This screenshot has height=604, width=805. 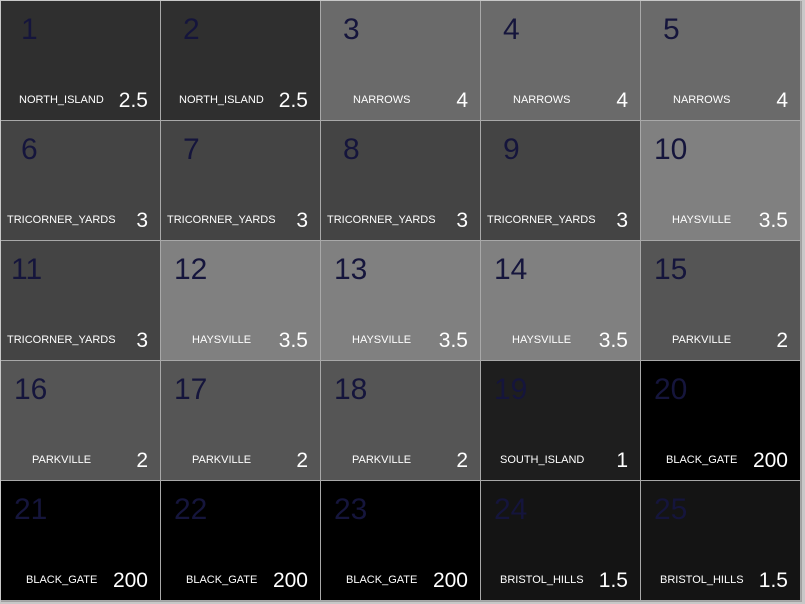 I want to click on board-tile: 4 NARROWS 4, so click(x=561, y=61).